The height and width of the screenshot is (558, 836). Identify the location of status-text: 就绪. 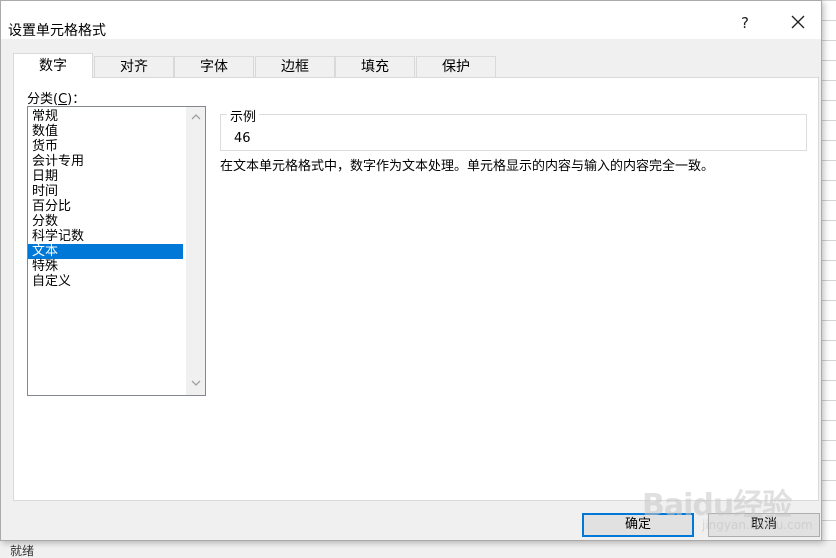
(22, 551).